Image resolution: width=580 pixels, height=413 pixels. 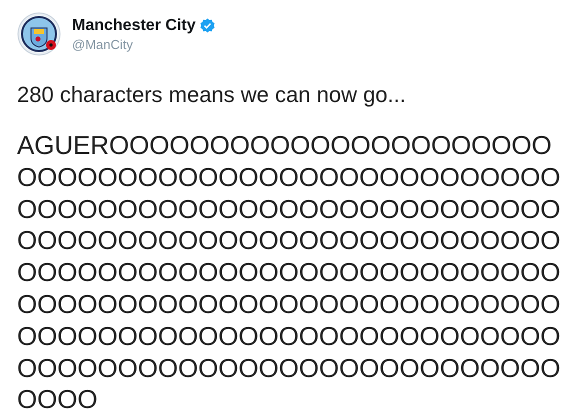 I want to click on tweet-text-line: OOOO, so click(x=57, y=398).